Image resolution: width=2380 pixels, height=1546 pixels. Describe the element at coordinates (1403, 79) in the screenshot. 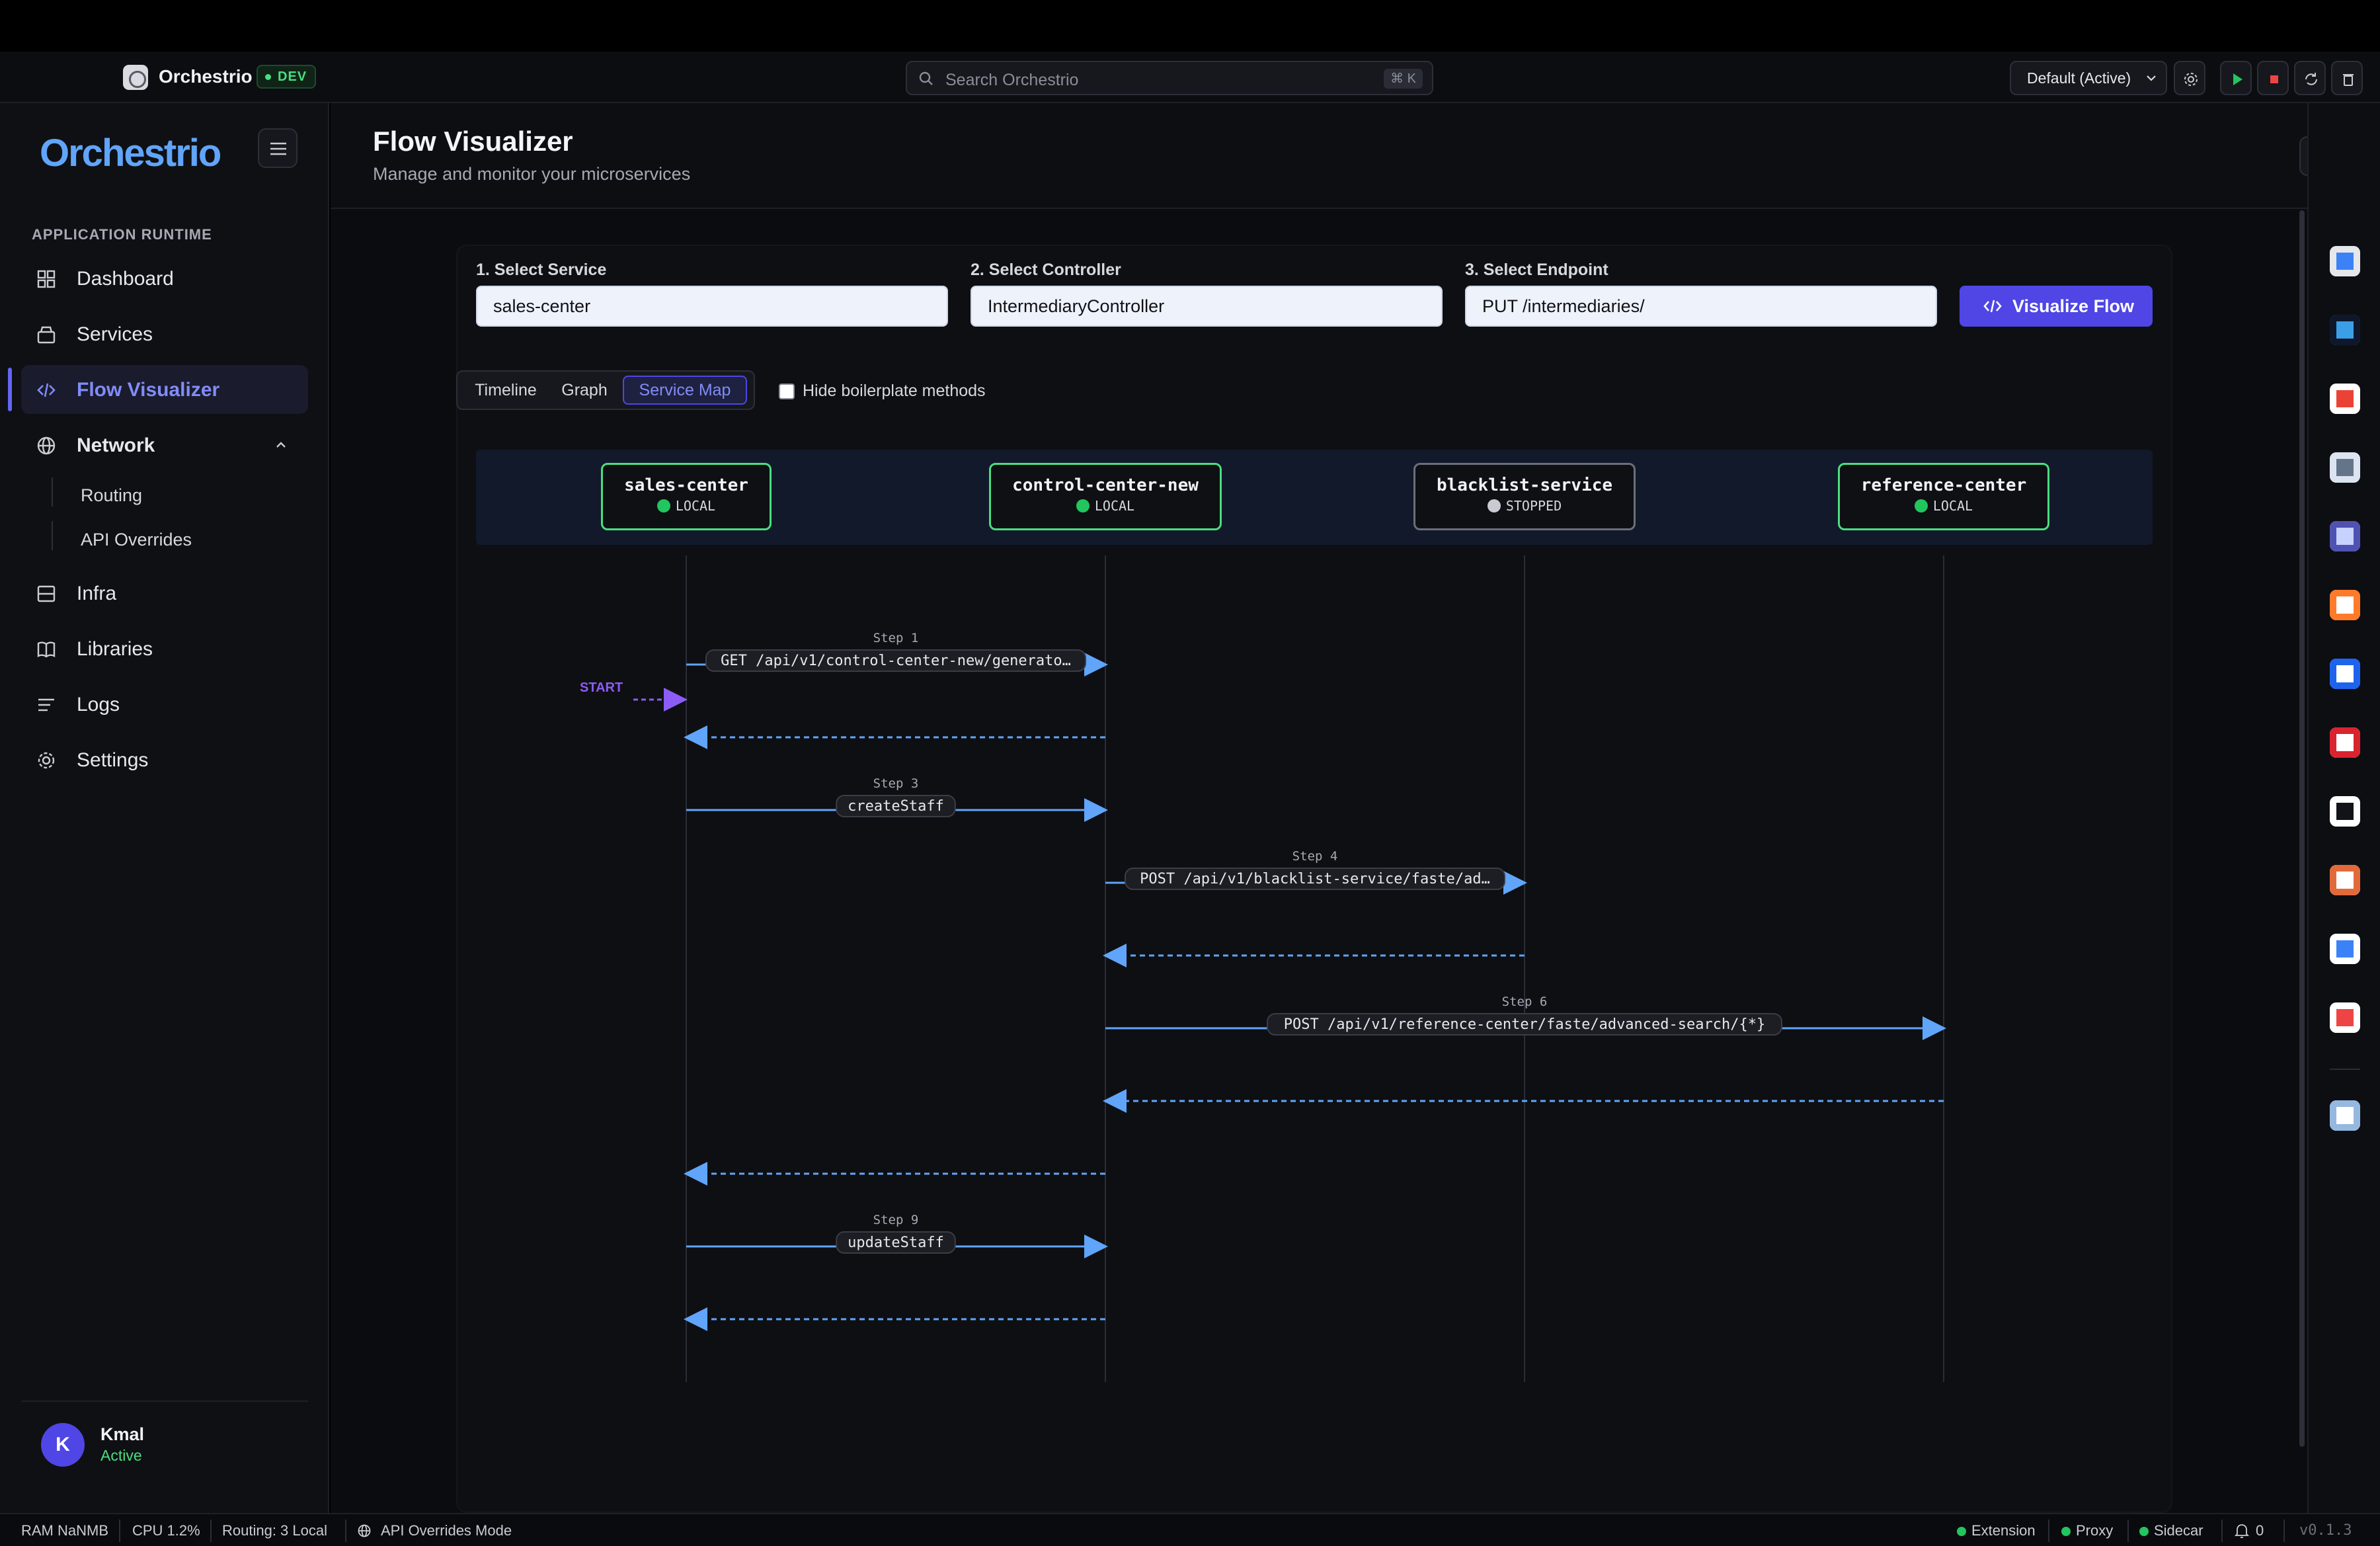

I see `search-shortcut: ⌘ K` at that location.